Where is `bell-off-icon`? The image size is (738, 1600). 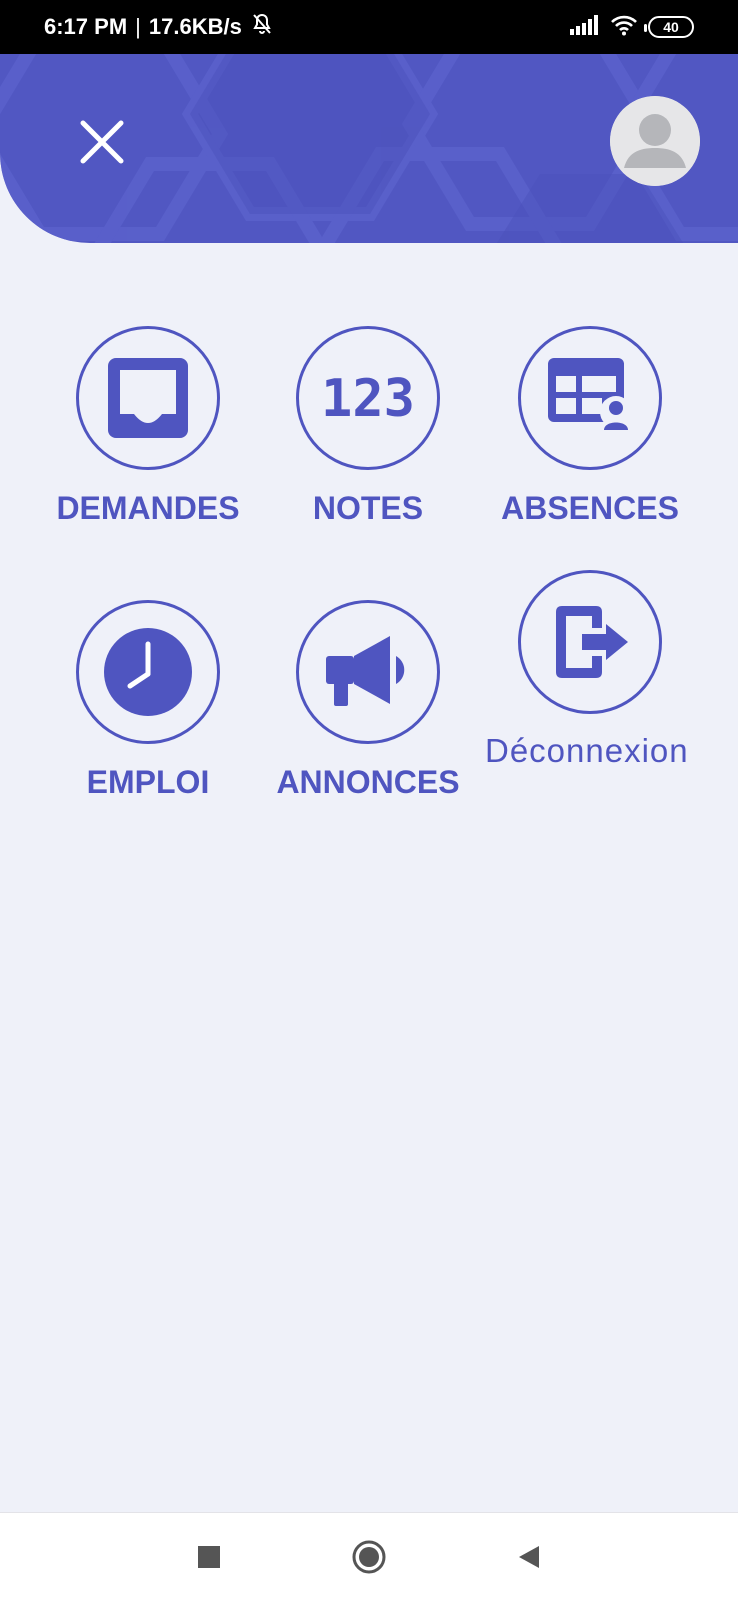 bell-off-icon is located at coordinates (262, 27).